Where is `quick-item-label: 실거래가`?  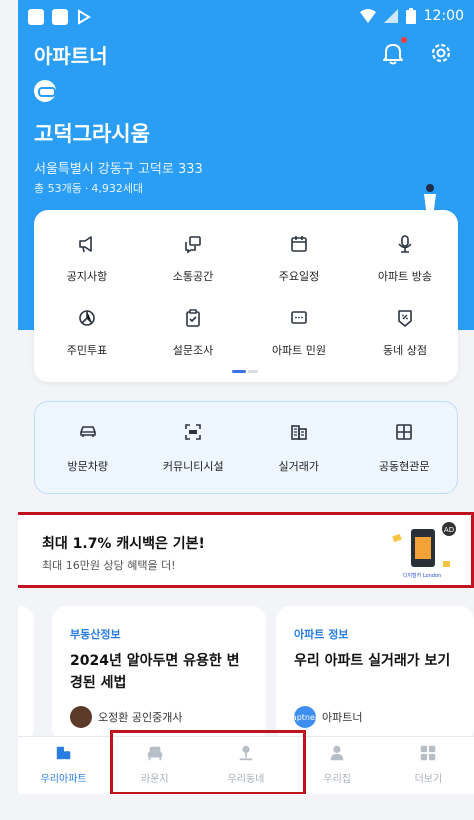
quick-item-label: 실거래가 is located at coordinates (298, 466).